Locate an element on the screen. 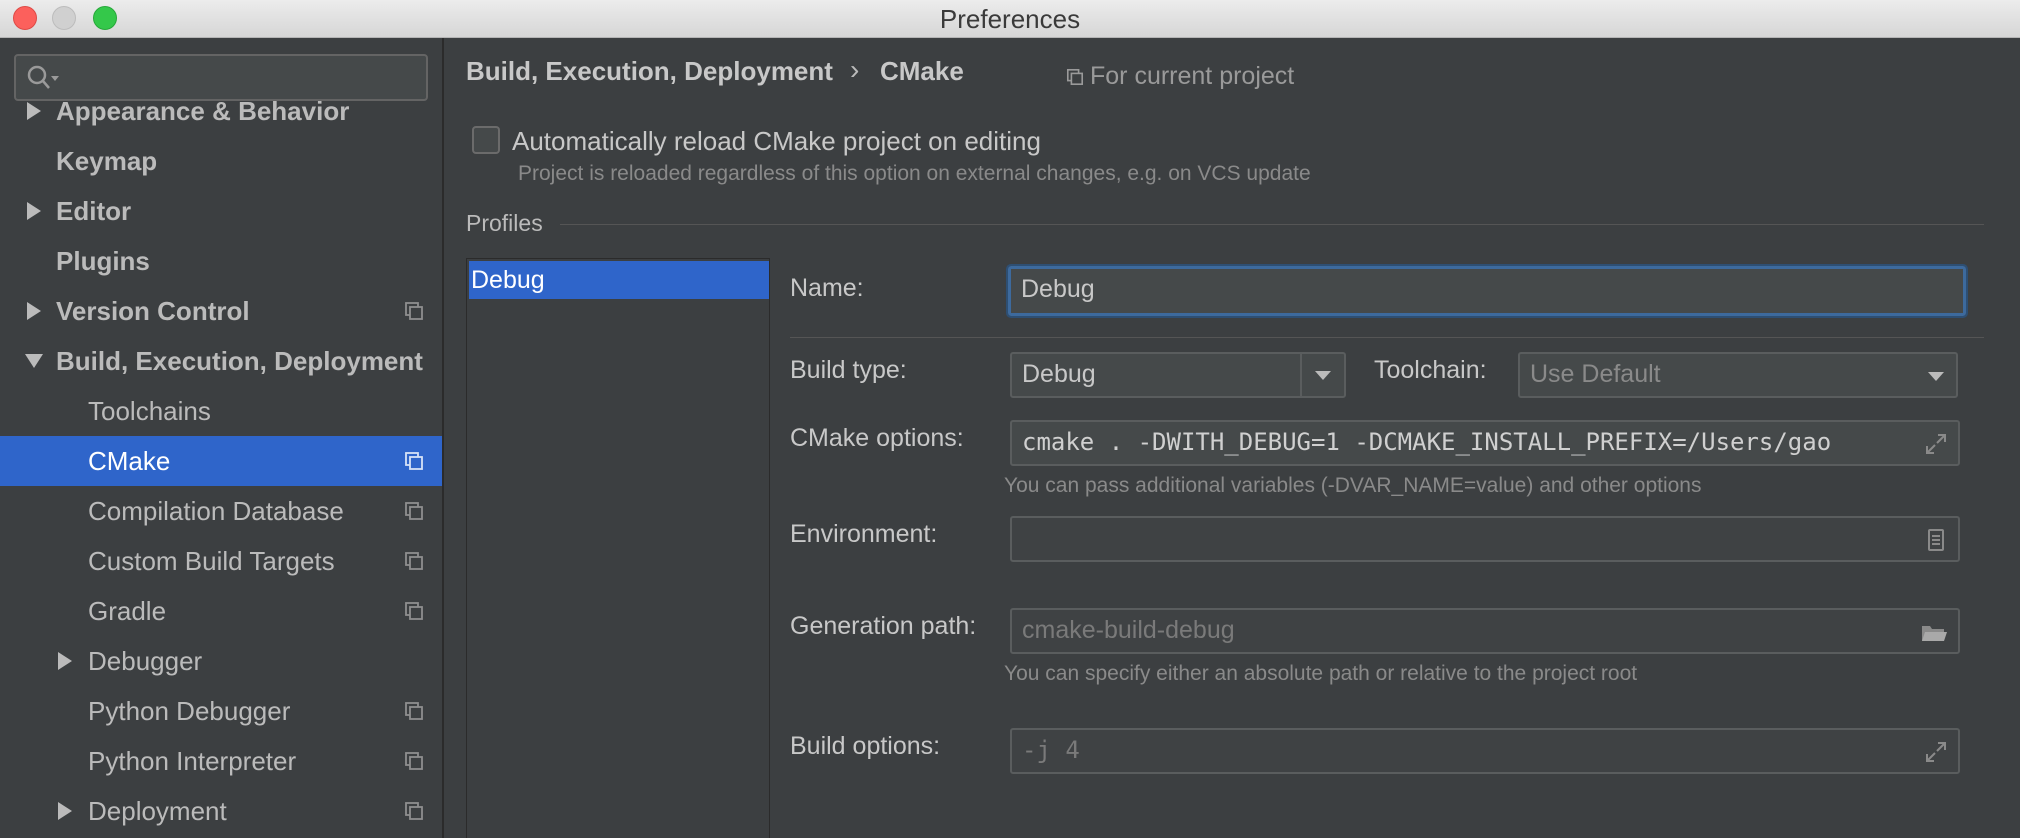  sidebar-item-version-control: Version Control is located at coordinates (221, 311).